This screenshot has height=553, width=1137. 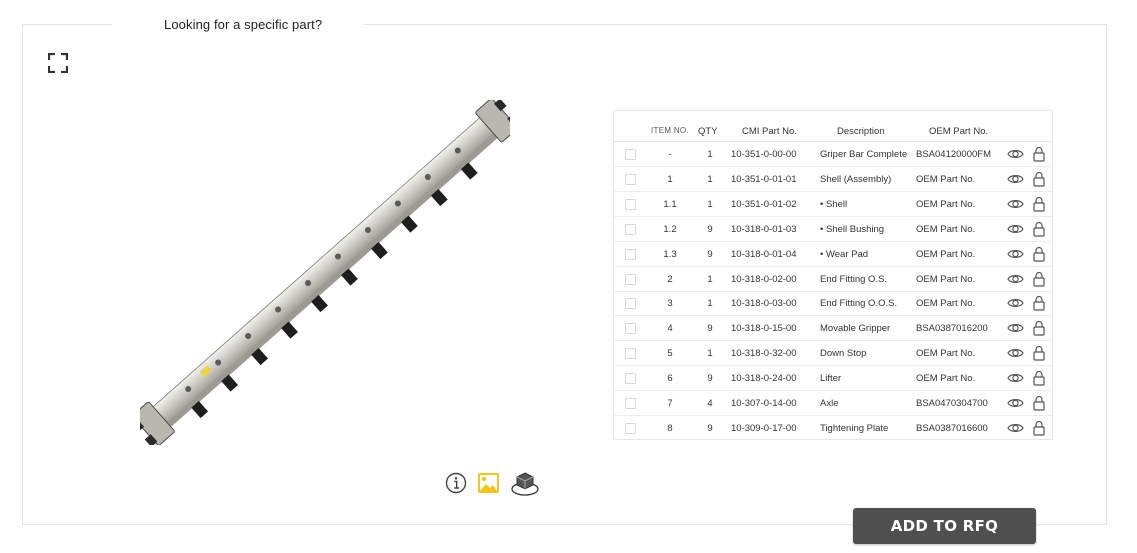 What do you see at coordinates (764, 403) in the screenshot?
I see `cmi-part-no: 10-307-0-14-00` at bounding box center [764, 403].